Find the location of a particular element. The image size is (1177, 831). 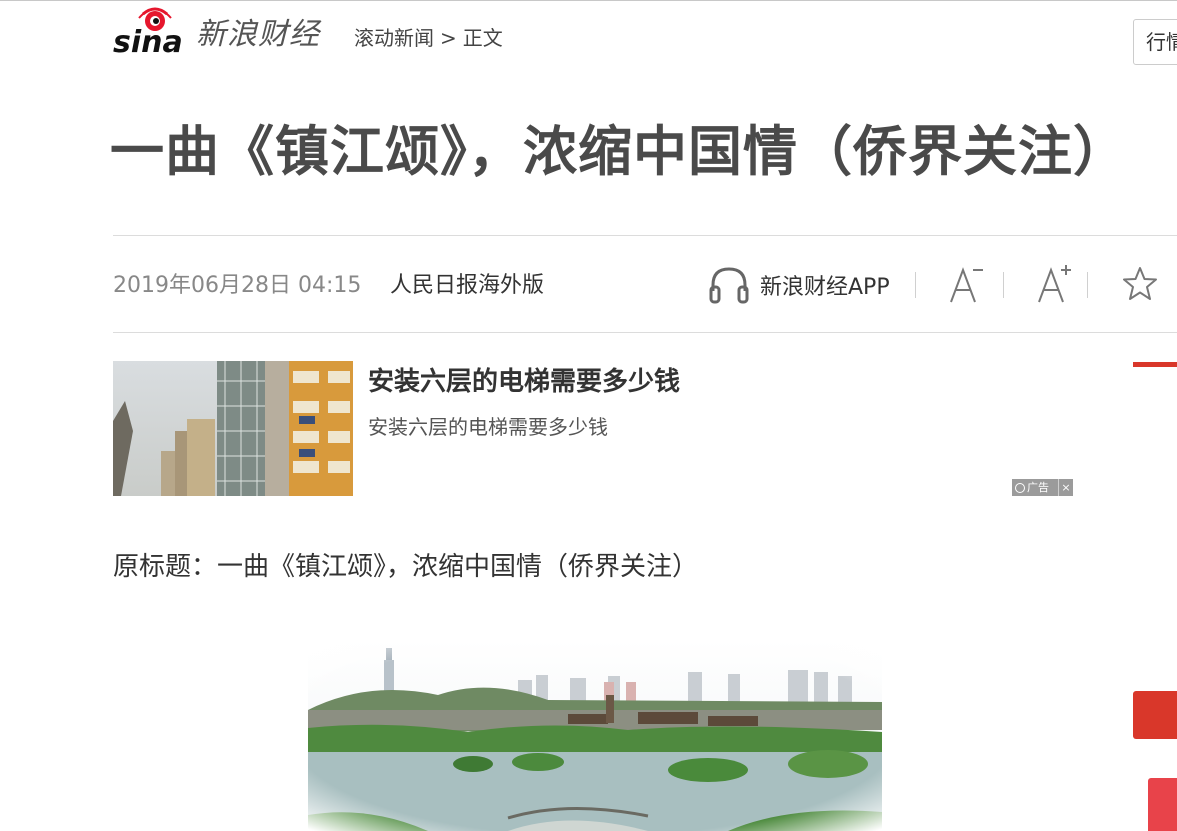

ad-description: 安装六层的电梯需要多少钱 is located at coordinates (488, 427).